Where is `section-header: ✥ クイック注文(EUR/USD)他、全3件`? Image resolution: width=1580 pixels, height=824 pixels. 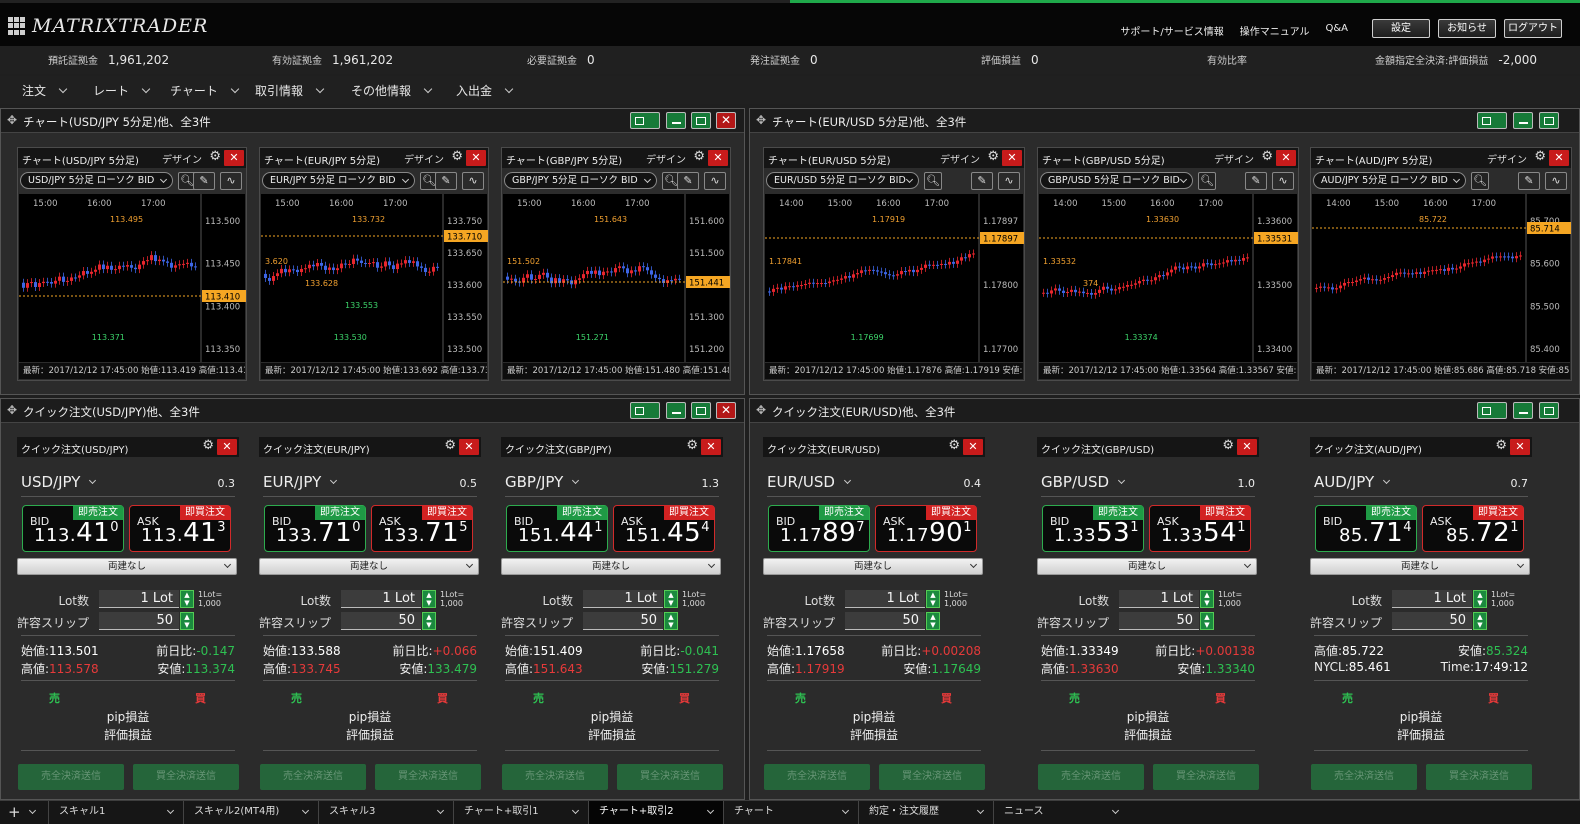
section-header: ✥ クイック注文(EUR/USD)他、全3件 is located at coordinates (1164, 411).